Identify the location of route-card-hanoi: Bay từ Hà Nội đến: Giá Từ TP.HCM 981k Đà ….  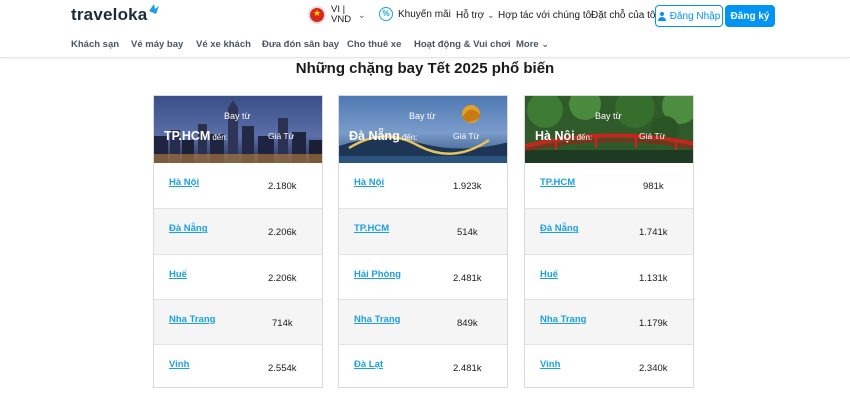
(609, 241).